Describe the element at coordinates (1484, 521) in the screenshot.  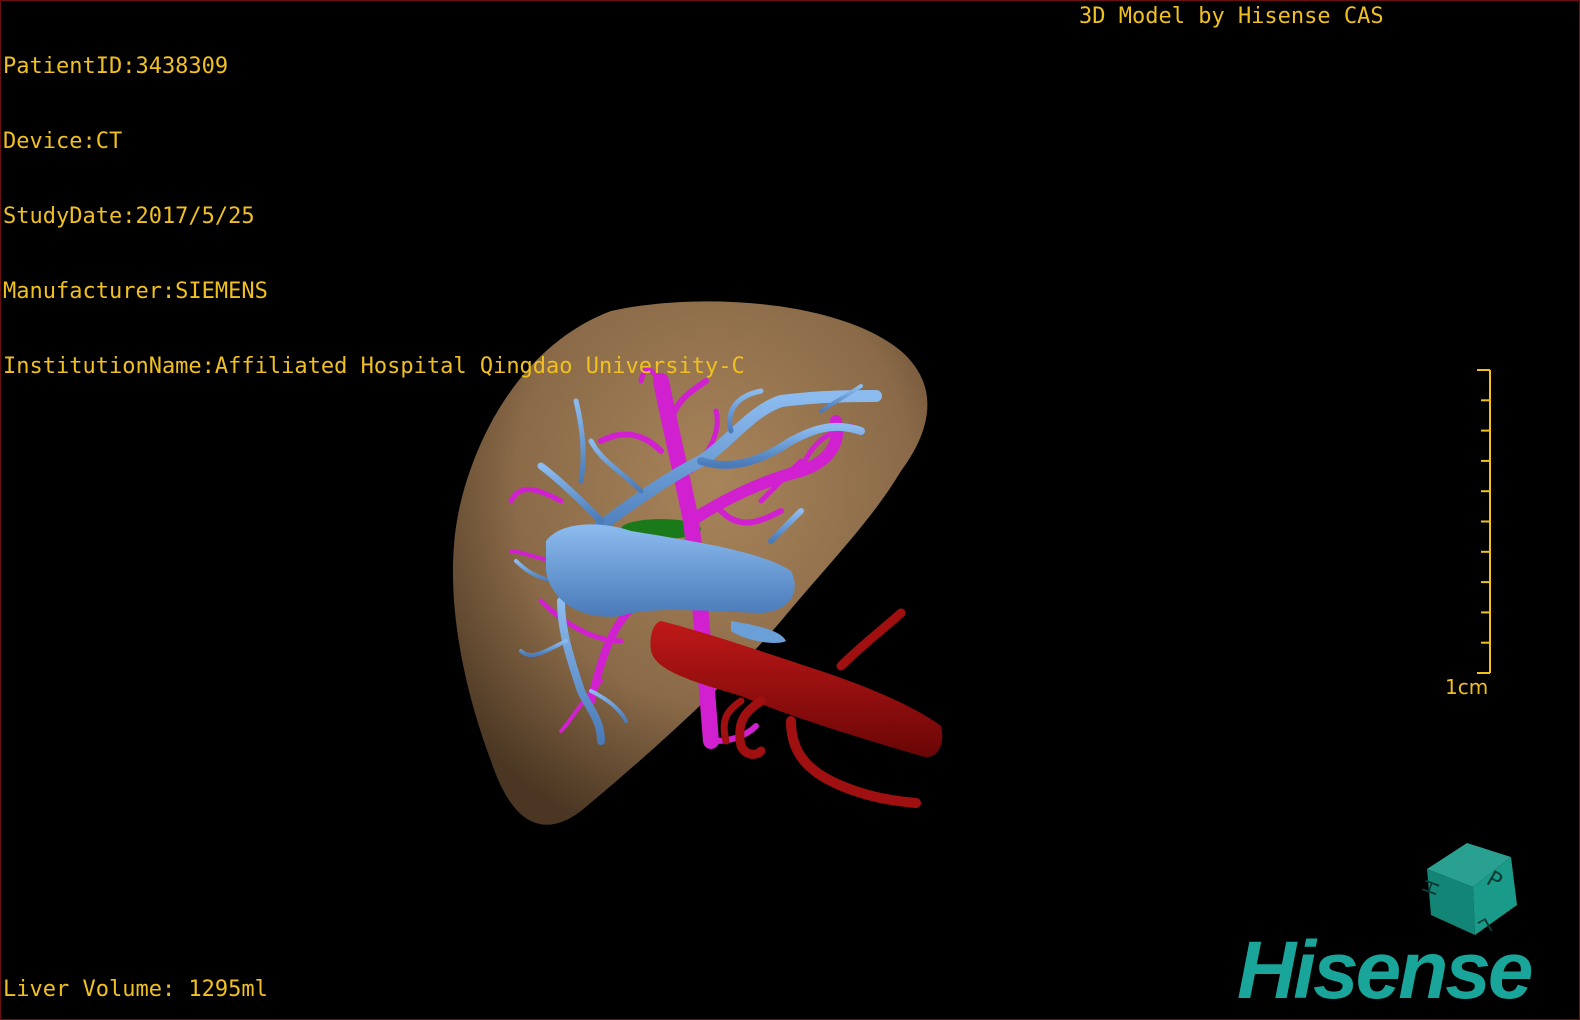
I see `scale-bar-ruler` at that location.